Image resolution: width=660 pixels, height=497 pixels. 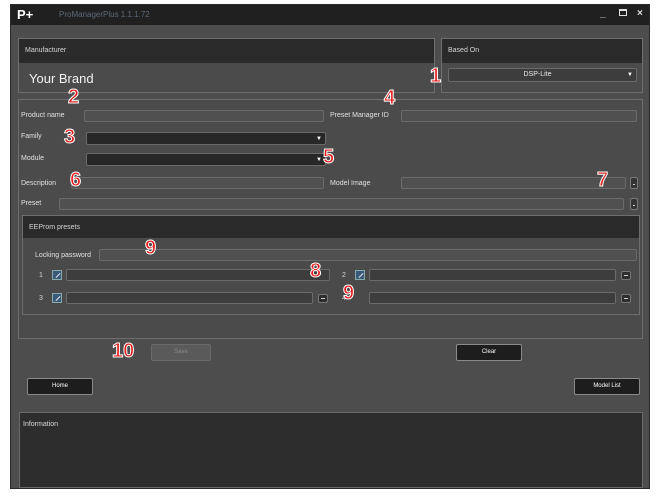 What do you see at coordinates (331, 227) in the screenshot?
I see `eeprom-header: EEProm presets` at bounding box center [331, 227].